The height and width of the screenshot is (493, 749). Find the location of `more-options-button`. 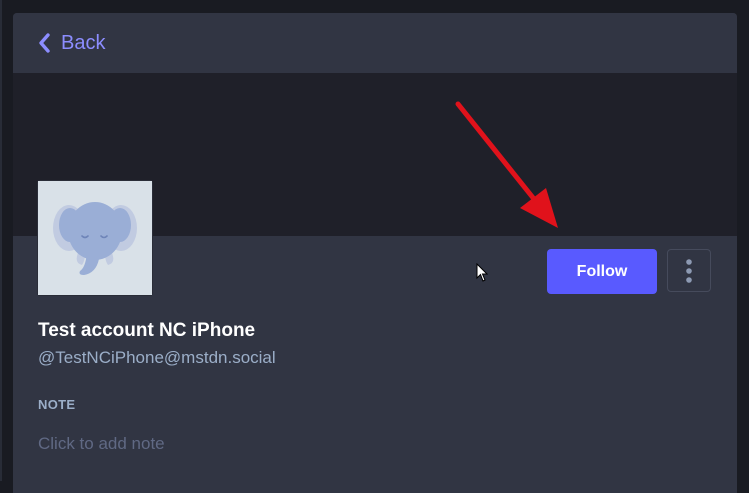

more-options-button is located at coordinates (689, 270).